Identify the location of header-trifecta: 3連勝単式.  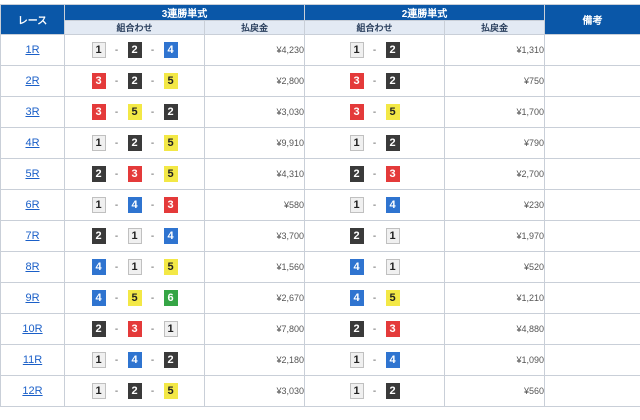
(185, 13).